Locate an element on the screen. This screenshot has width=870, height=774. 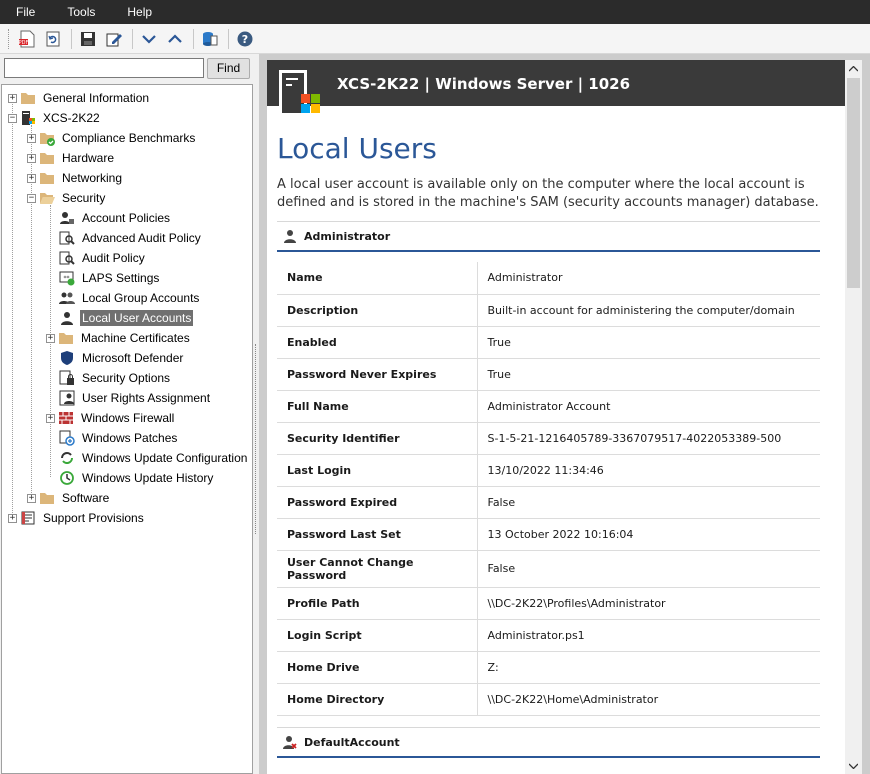
tree-item-windows-update-history: Windows Update History is located at coordinates (137, 478).